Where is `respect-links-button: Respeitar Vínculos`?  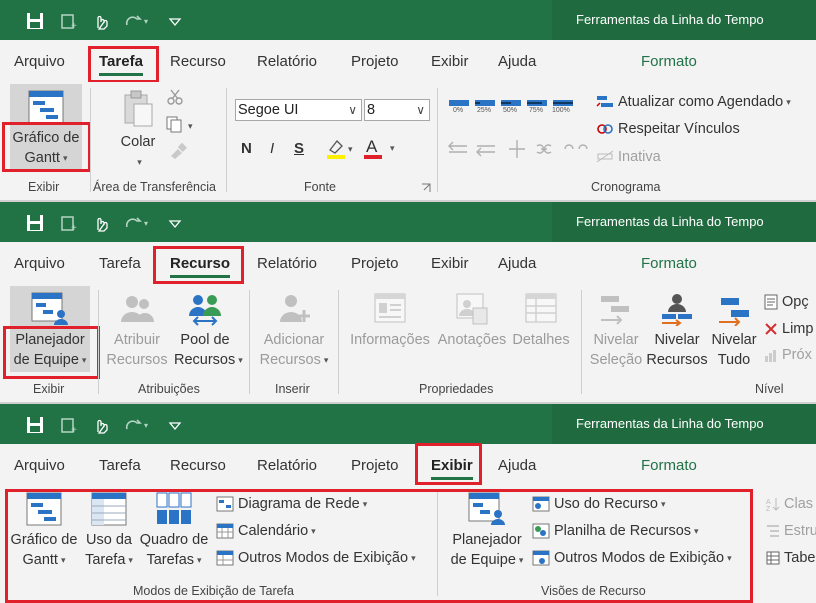
respect-links-button: Respeitar Vínculos is located at coordinates (668, 129).